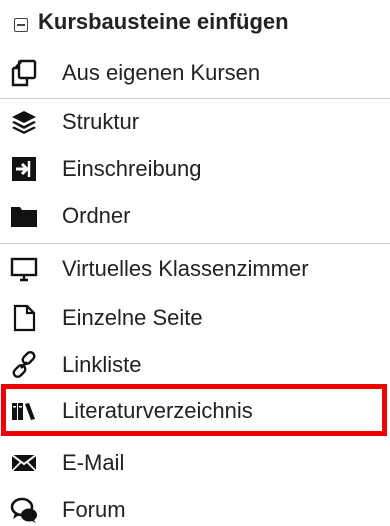  Describe the element at coordinates (24, 216) in the screenshot. I see `folder-icon` at that location.